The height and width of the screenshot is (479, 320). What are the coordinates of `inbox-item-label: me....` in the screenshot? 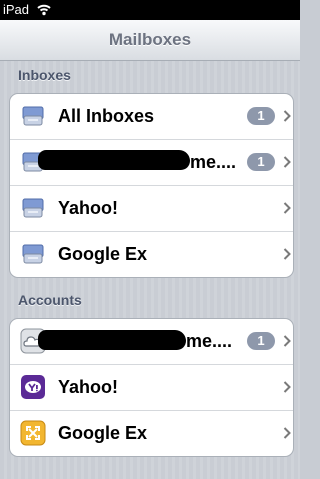 It's located at (213, 162).